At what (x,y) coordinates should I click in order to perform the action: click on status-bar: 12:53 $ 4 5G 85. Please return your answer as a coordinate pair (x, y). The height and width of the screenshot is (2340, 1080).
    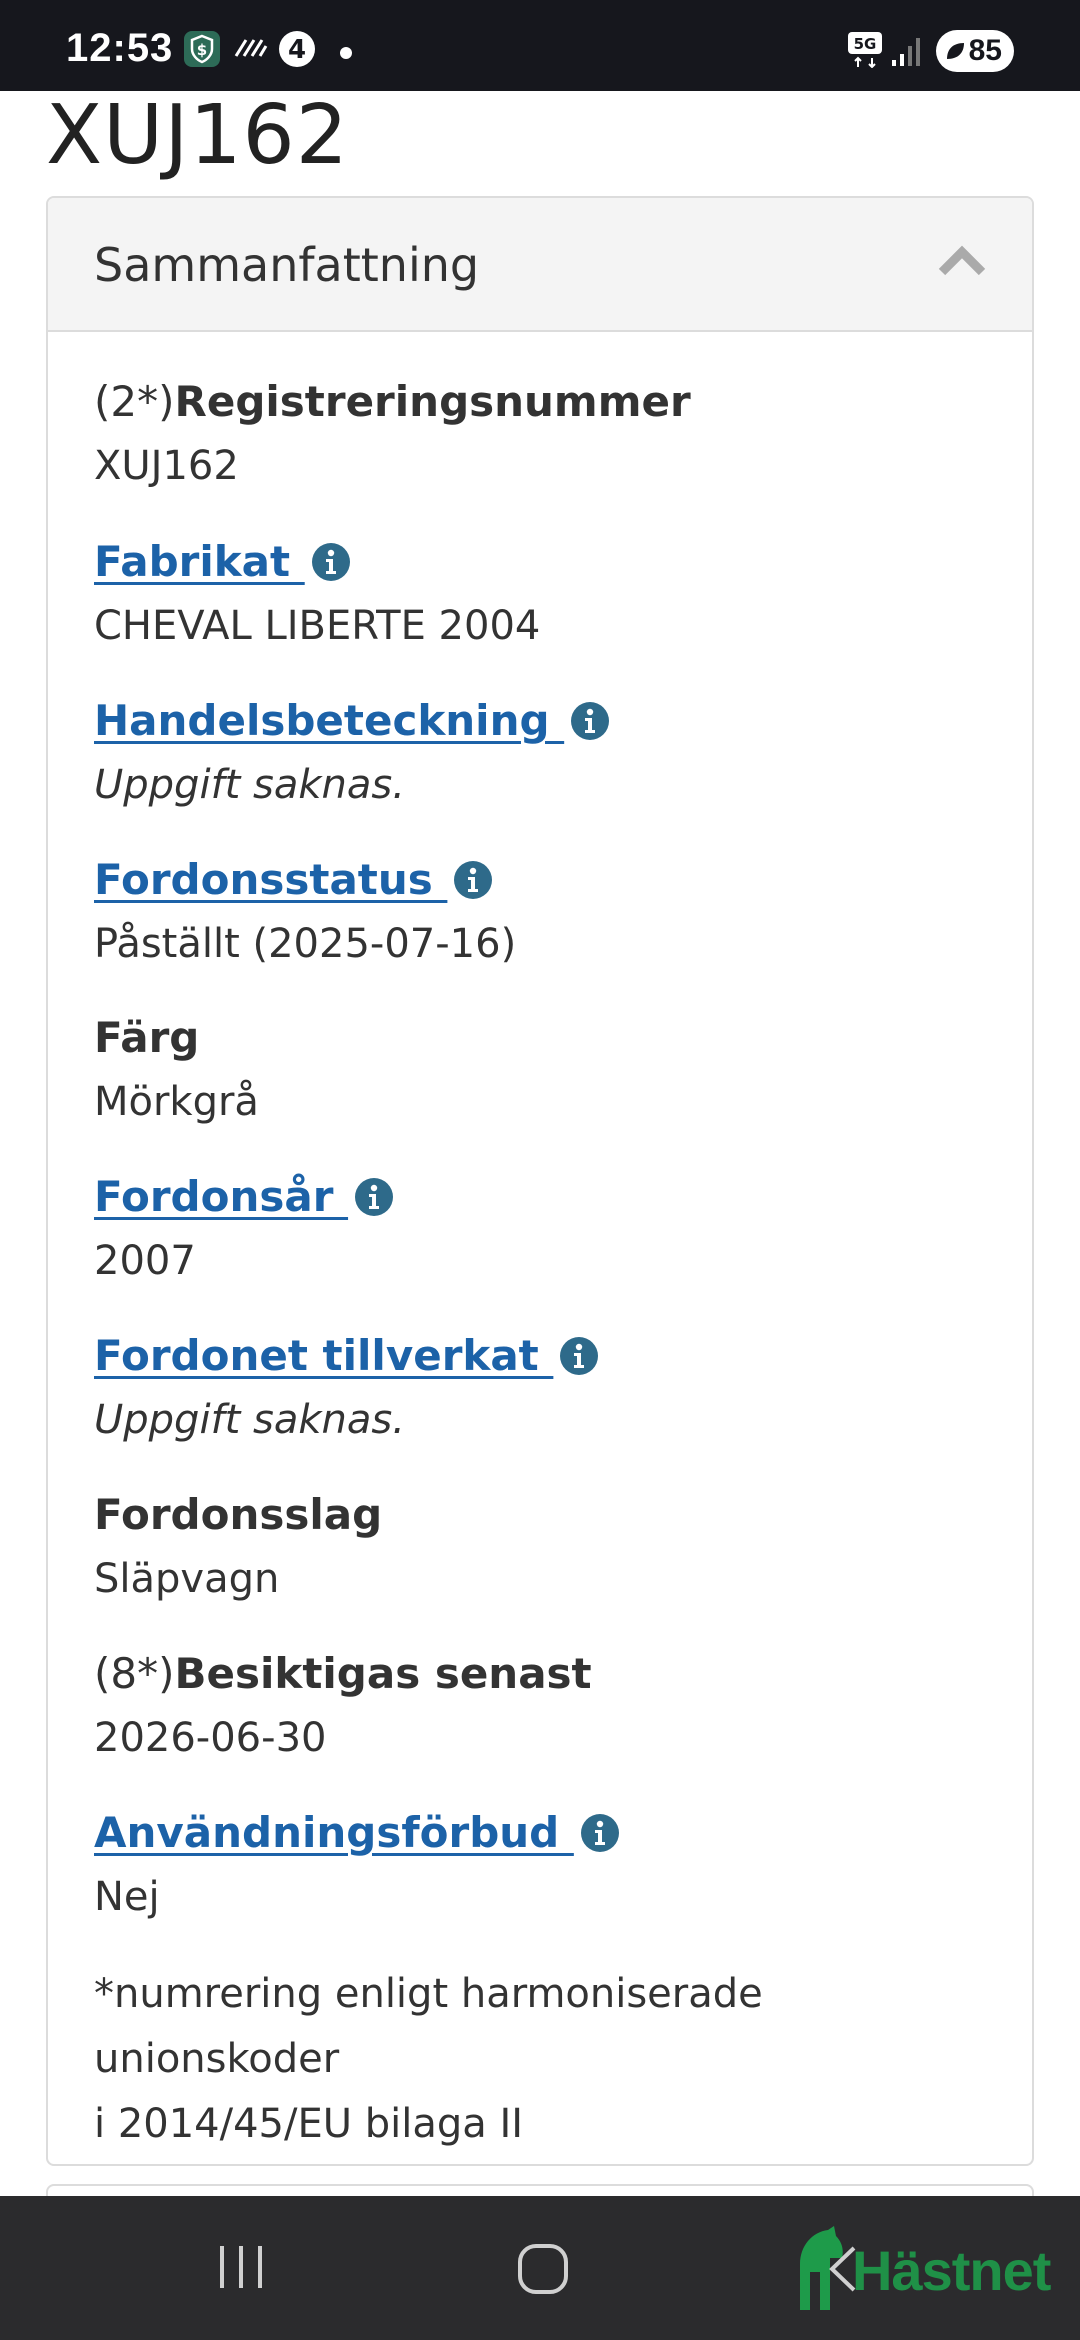
    Looking at the image, I should click on (540, 45).